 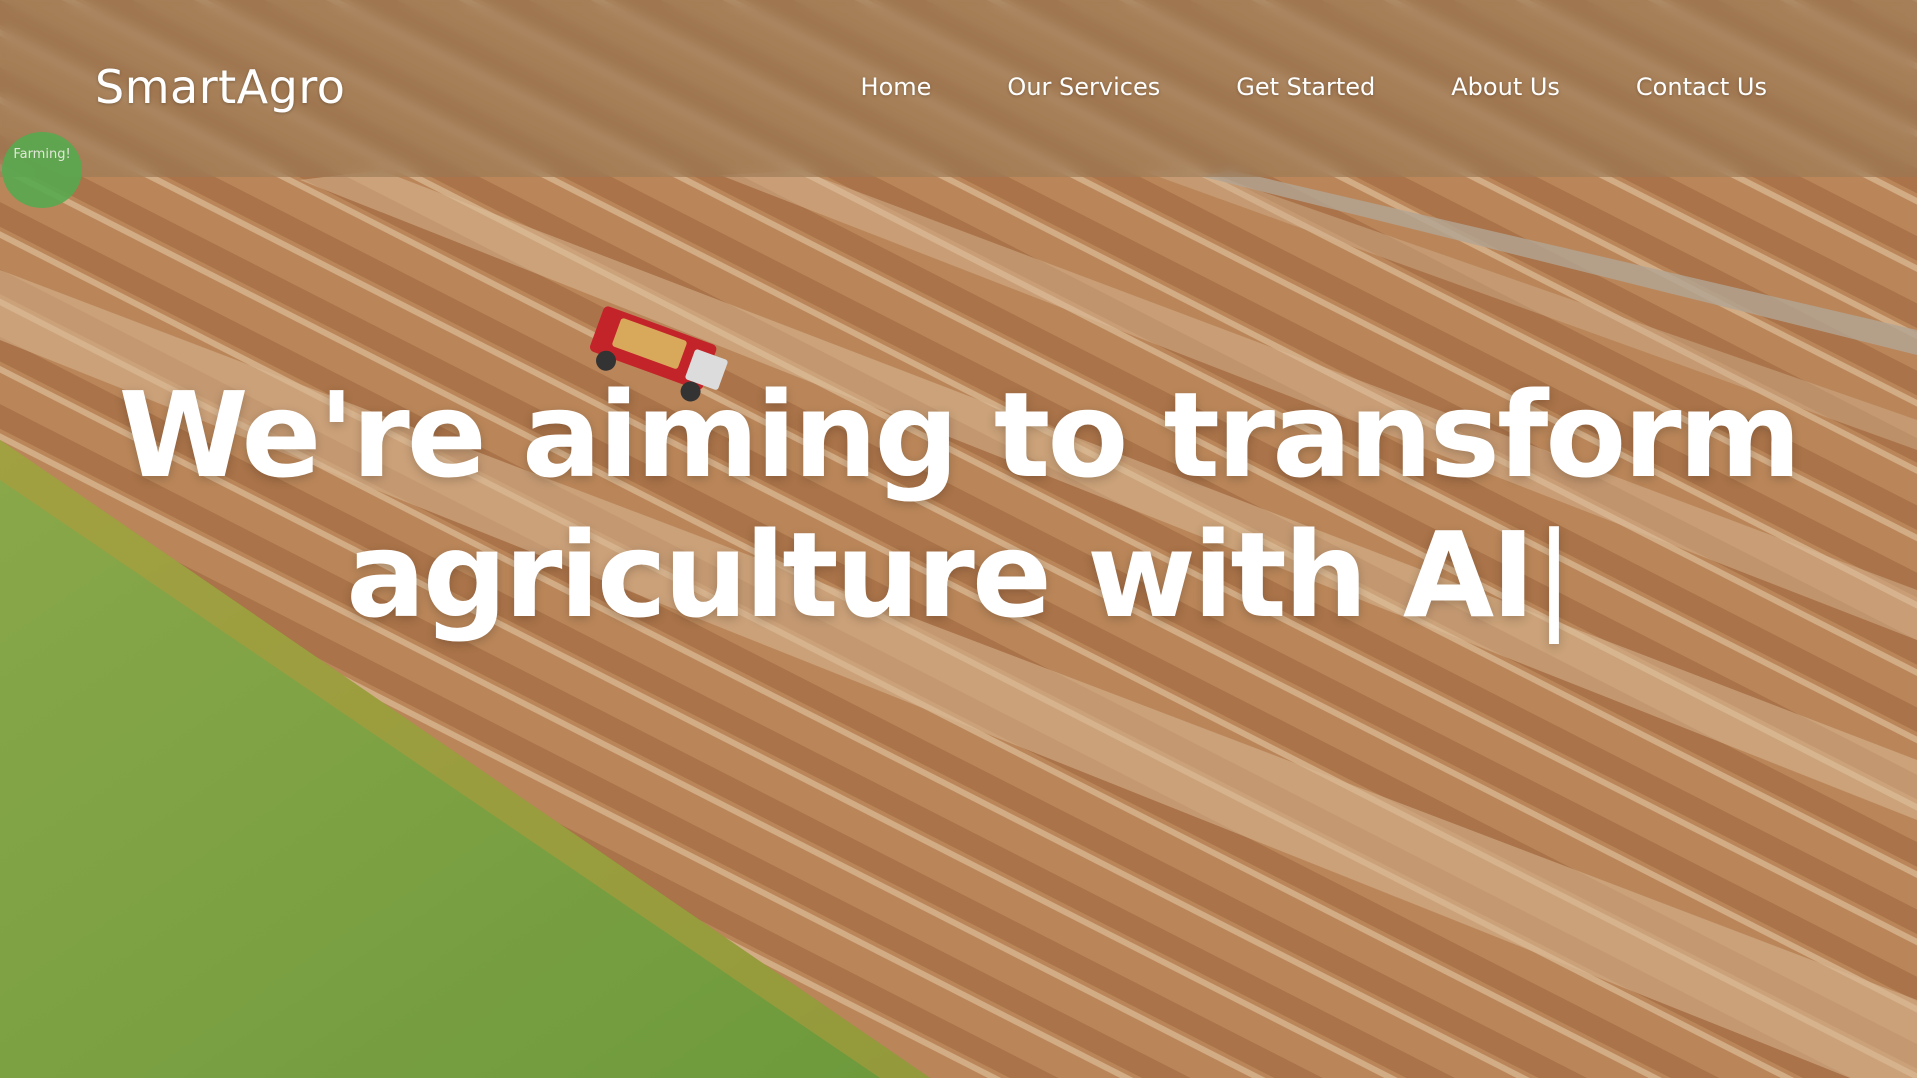 What do you see at coordinates (42, 154) in the screenshot?
I see `farming-badge-label: Farming!` at bounding box center [42, 154].